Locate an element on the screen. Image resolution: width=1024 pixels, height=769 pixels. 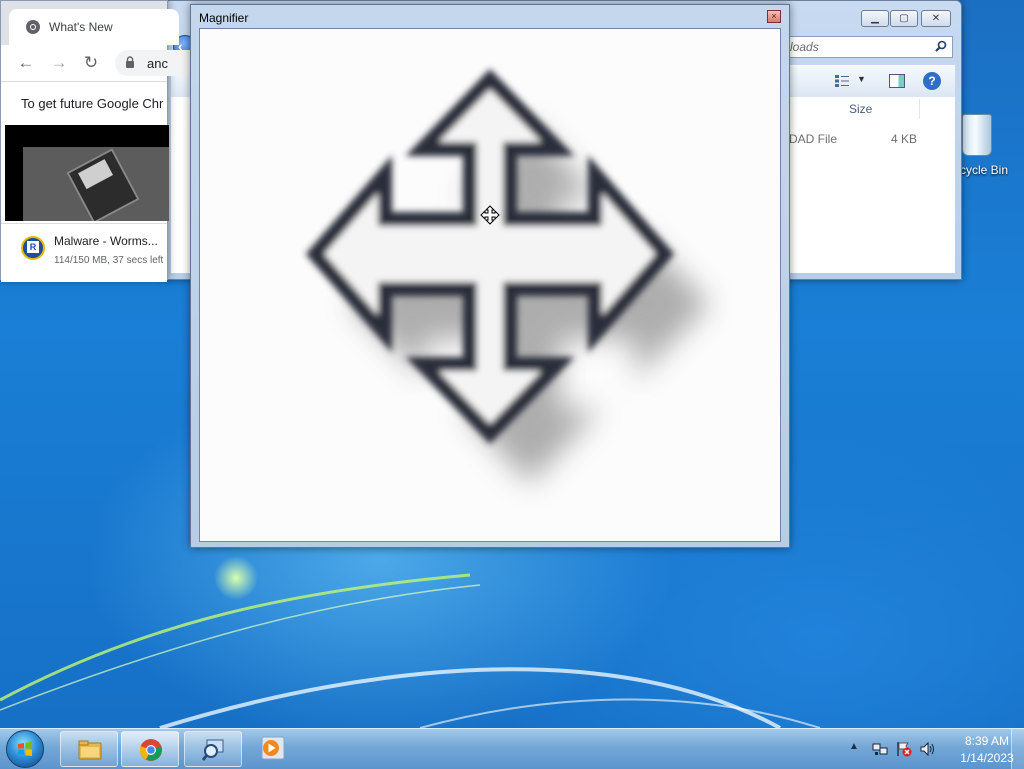
chrome-tab-strip: What's New is located at coordinates (90, 23).